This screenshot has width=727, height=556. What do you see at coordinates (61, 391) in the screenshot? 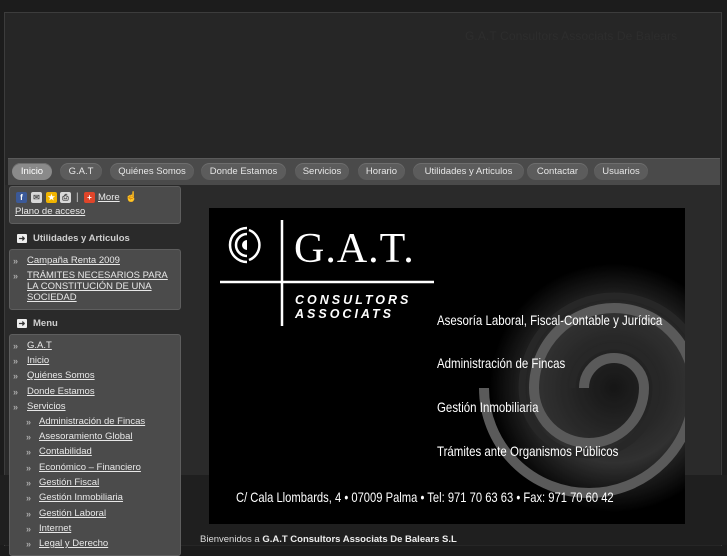
I see `menu-item-donde-estamos: Donde Estamos` at bounding box center [61, 391].